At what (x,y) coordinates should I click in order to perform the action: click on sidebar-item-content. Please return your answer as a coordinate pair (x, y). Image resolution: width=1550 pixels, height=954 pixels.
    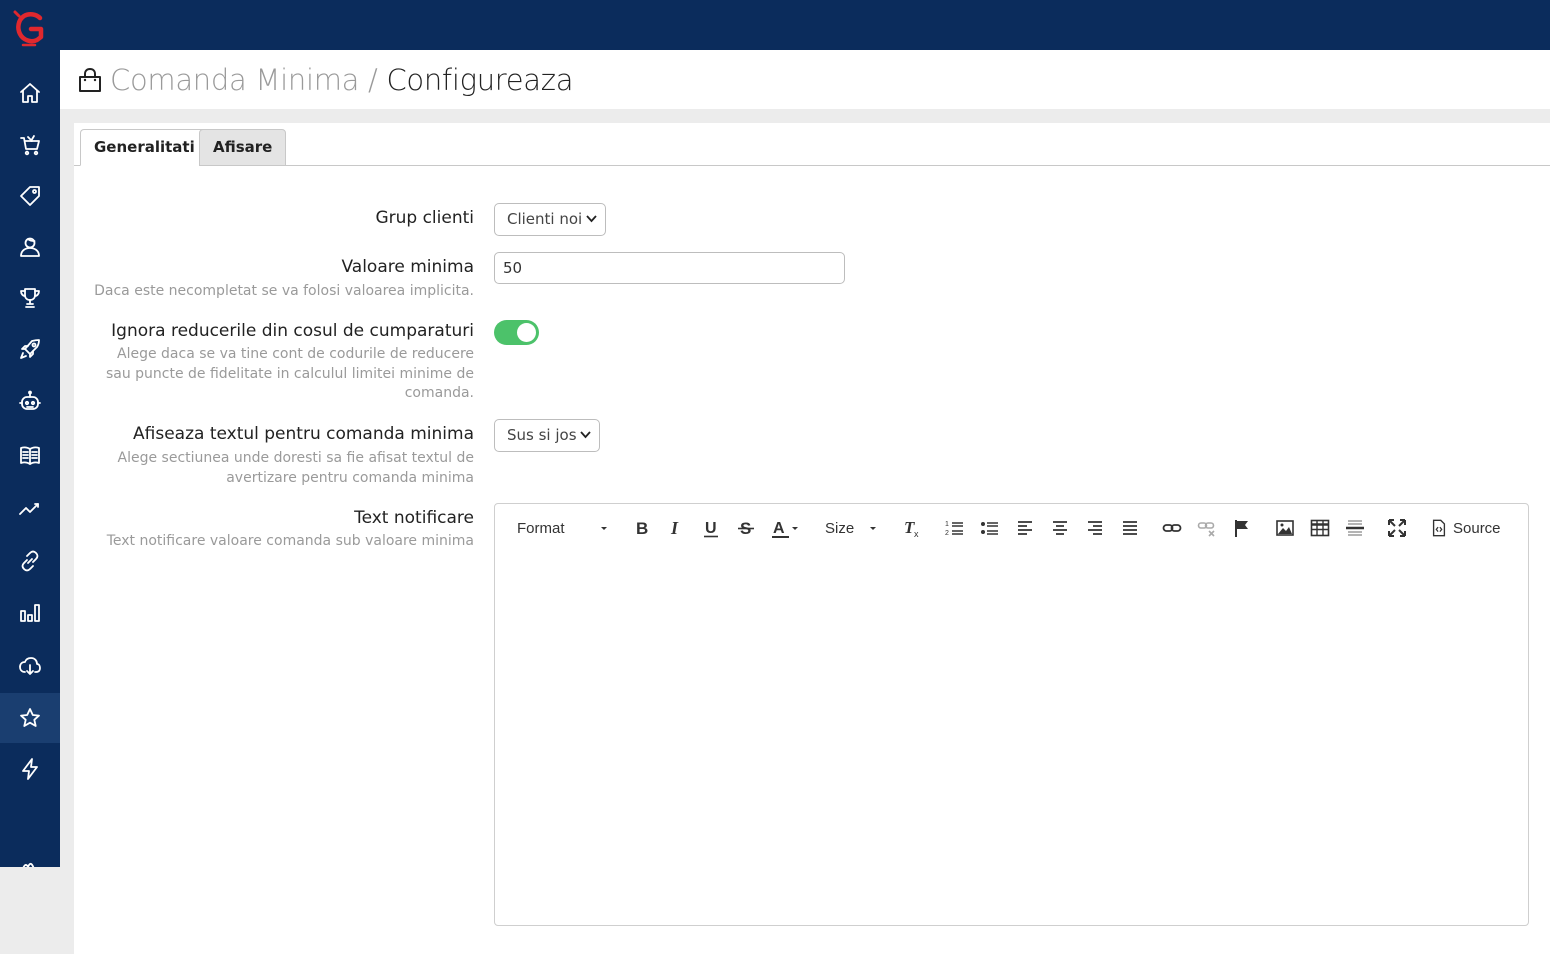
    Looking at the image, I should click on (30, 455).